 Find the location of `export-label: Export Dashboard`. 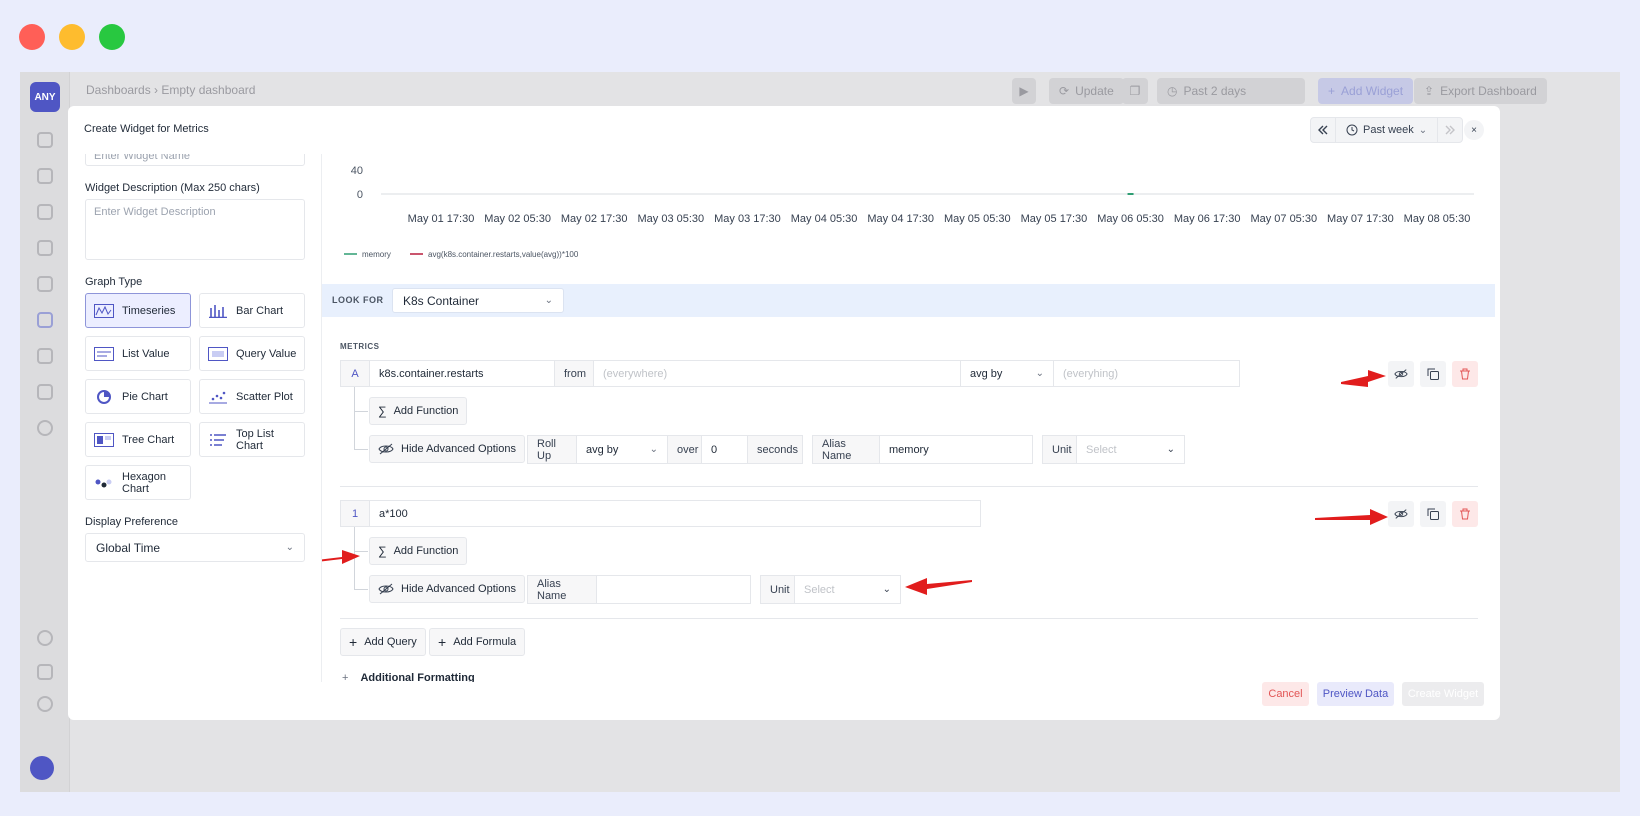

export-label: Export Dashboard is located at coordinates (1488, 91).